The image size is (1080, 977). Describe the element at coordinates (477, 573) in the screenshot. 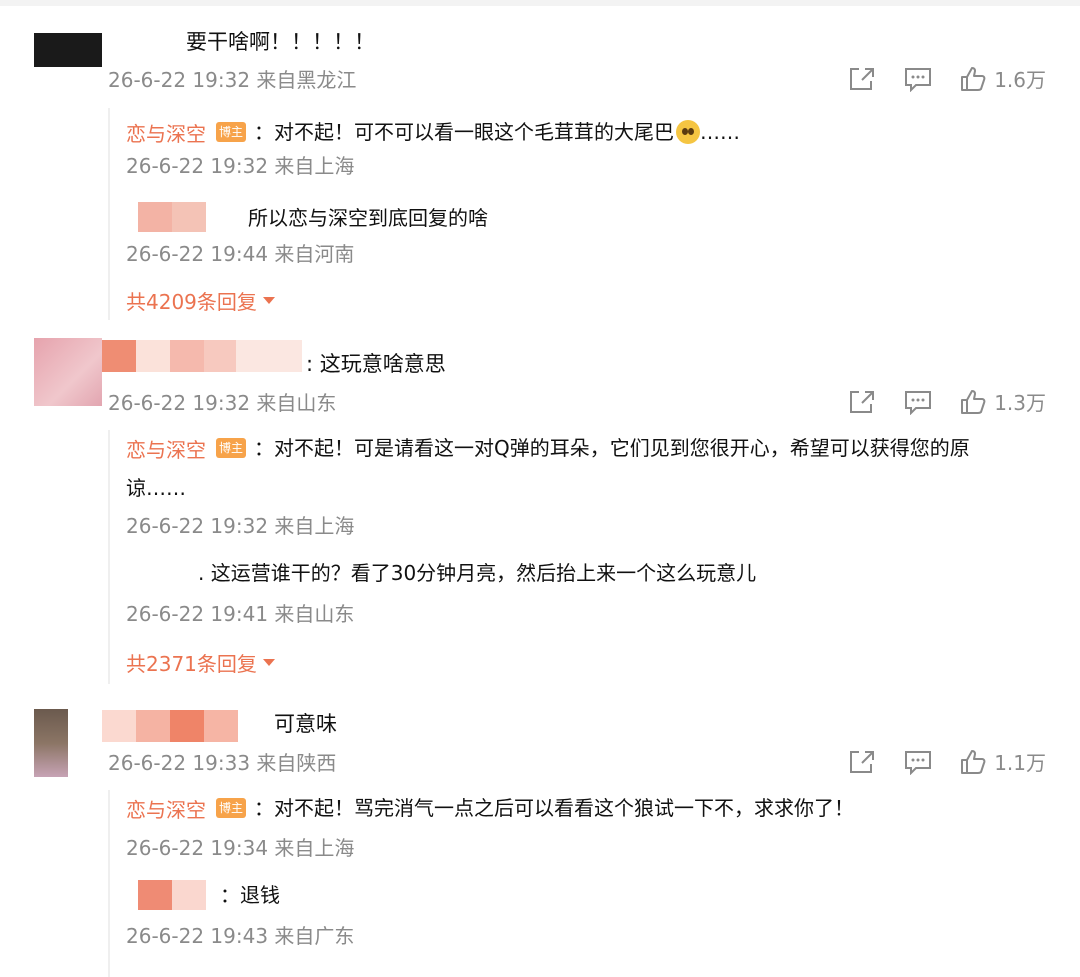

I see `reply-text: . 这运营谁干的？看了30分钟月亮，然后抬上来一个这么玩意儿` at that location.